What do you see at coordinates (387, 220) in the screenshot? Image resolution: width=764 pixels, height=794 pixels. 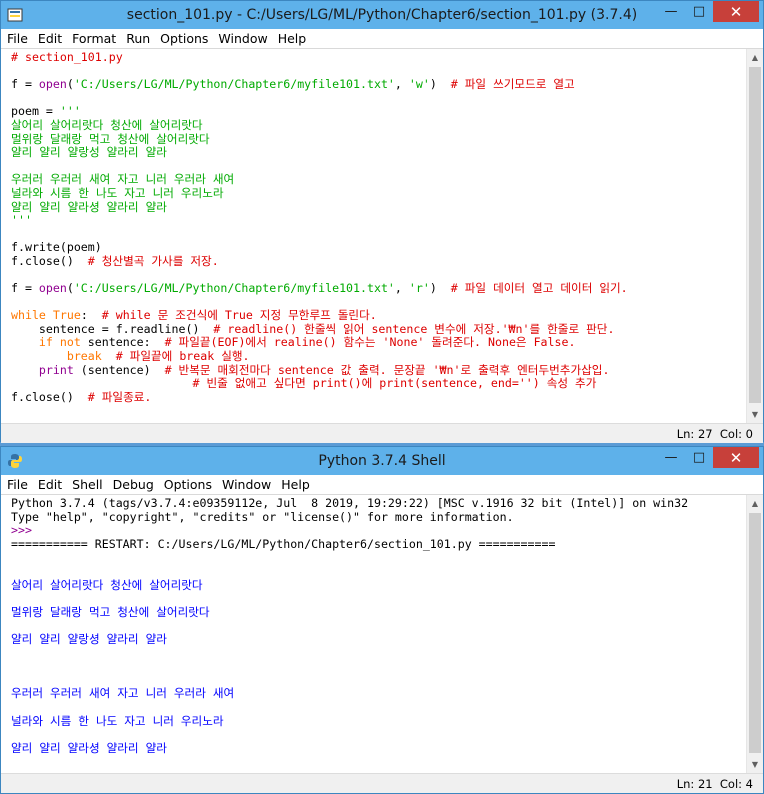 I see `editor-line: '''` at bounding box center [387, 220].